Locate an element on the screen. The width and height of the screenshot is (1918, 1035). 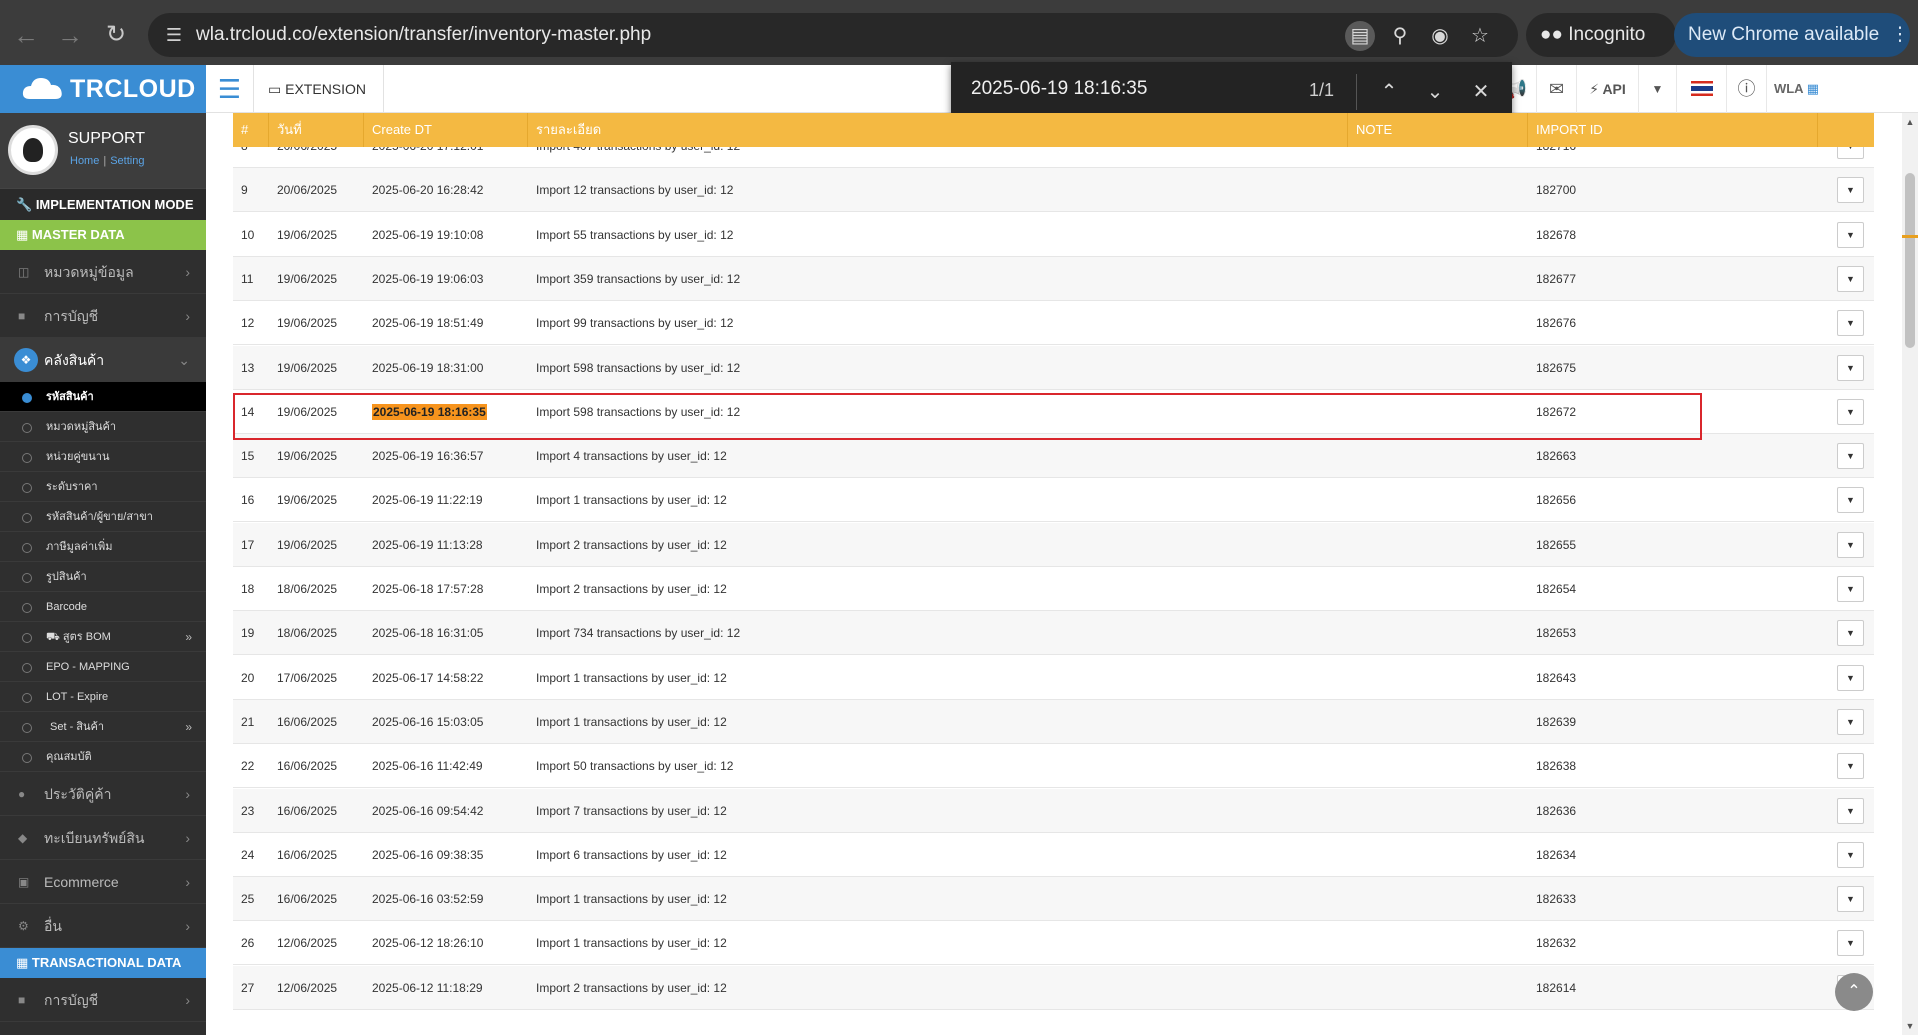
cell-description: Import 7 transactions by user_id: 12 is located at coordinates (631, 810).